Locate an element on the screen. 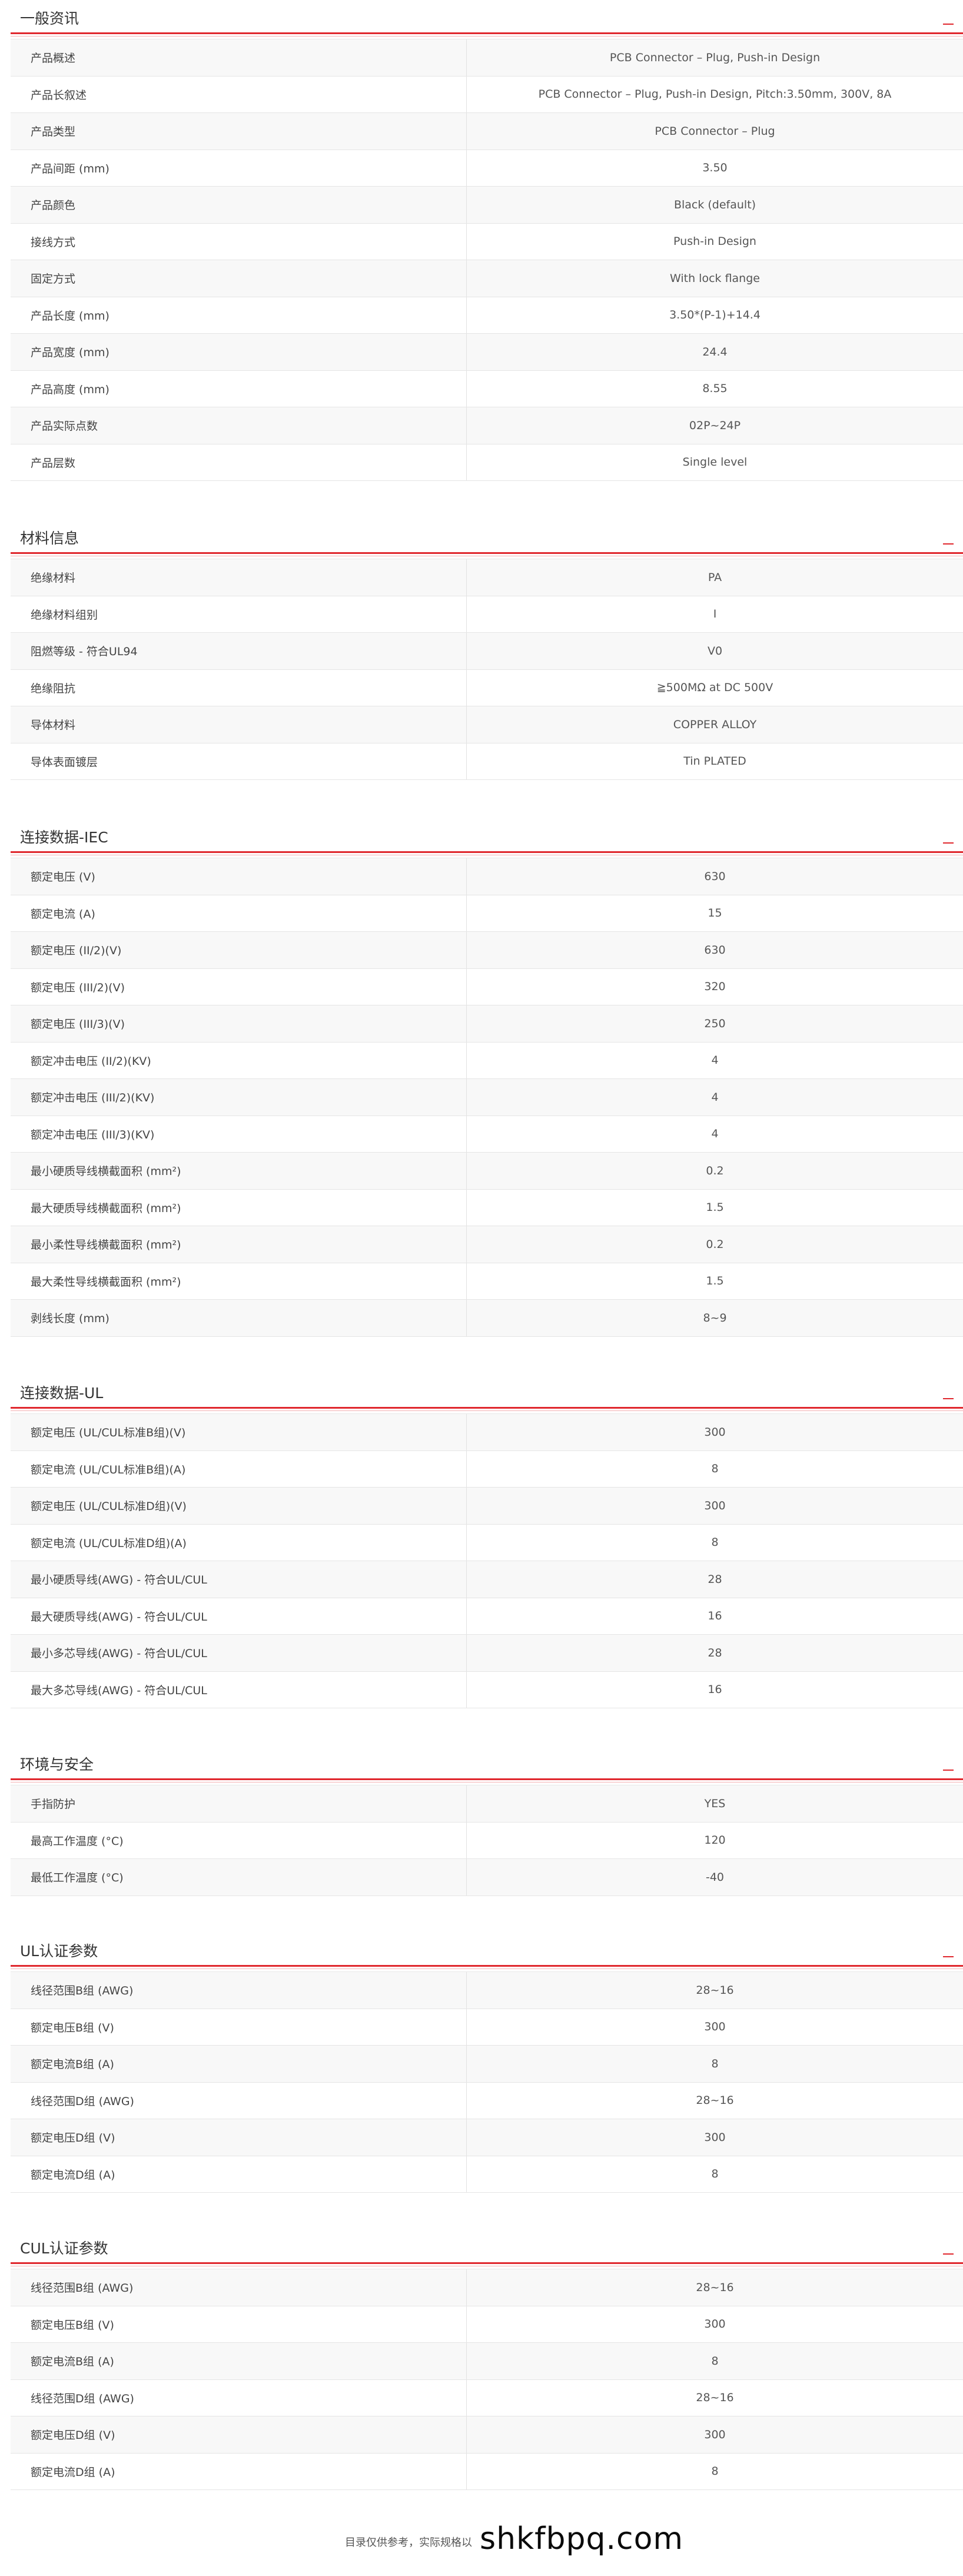 This screenshot has height=2576, width=963. section-header: 连接数据-IEC is located at coordinates (487, 837).